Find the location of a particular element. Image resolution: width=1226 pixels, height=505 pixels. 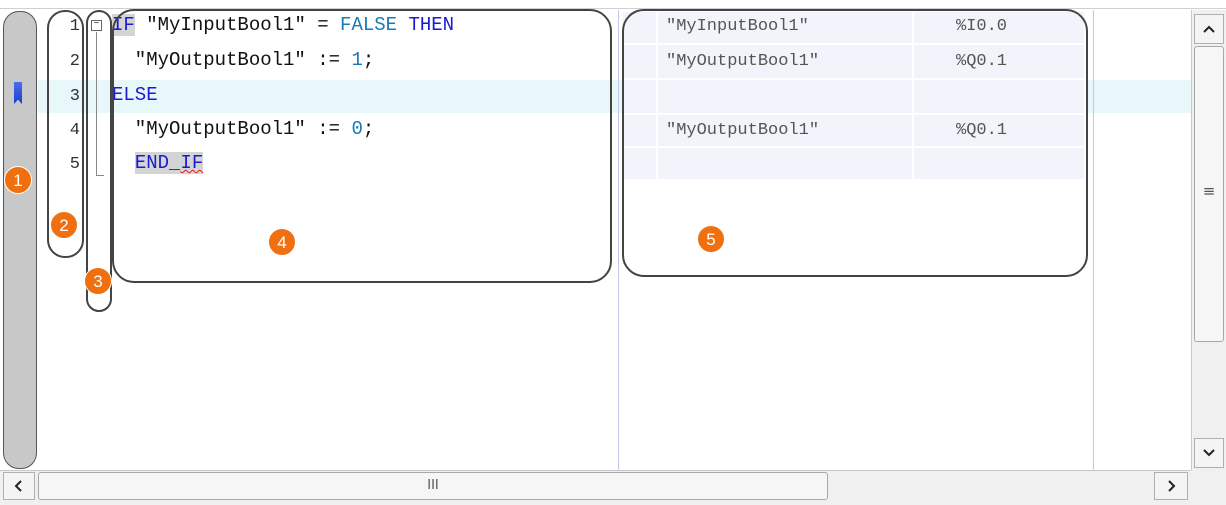

grip-icon: III is located at coordinates (433, 485).